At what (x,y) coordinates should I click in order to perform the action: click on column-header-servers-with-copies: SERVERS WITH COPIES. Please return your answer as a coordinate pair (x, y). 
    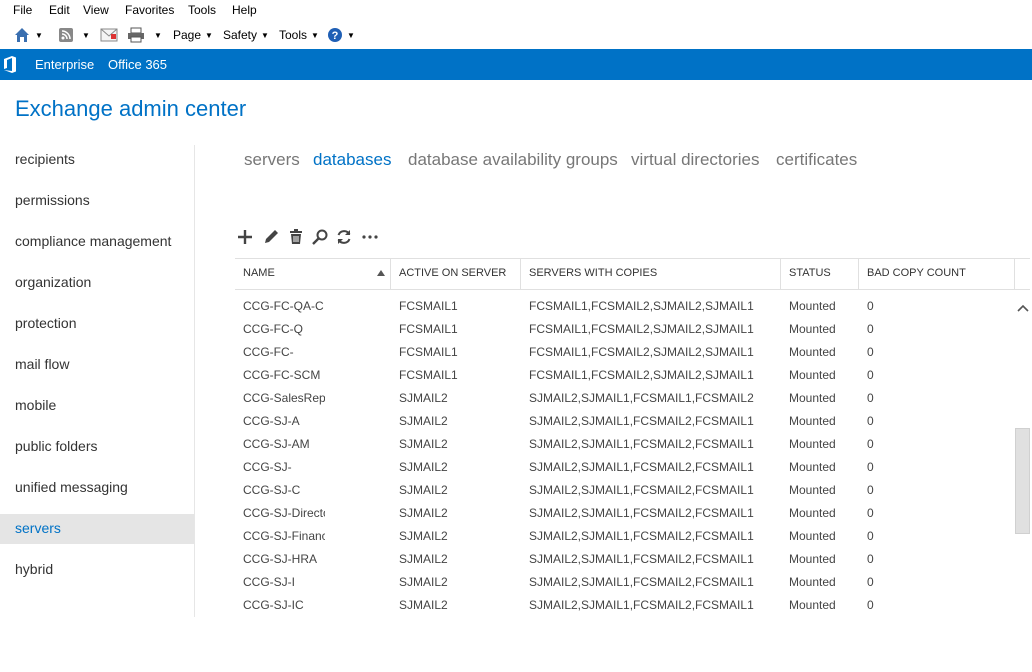
    Looking at the image, I should click on (650, 274).